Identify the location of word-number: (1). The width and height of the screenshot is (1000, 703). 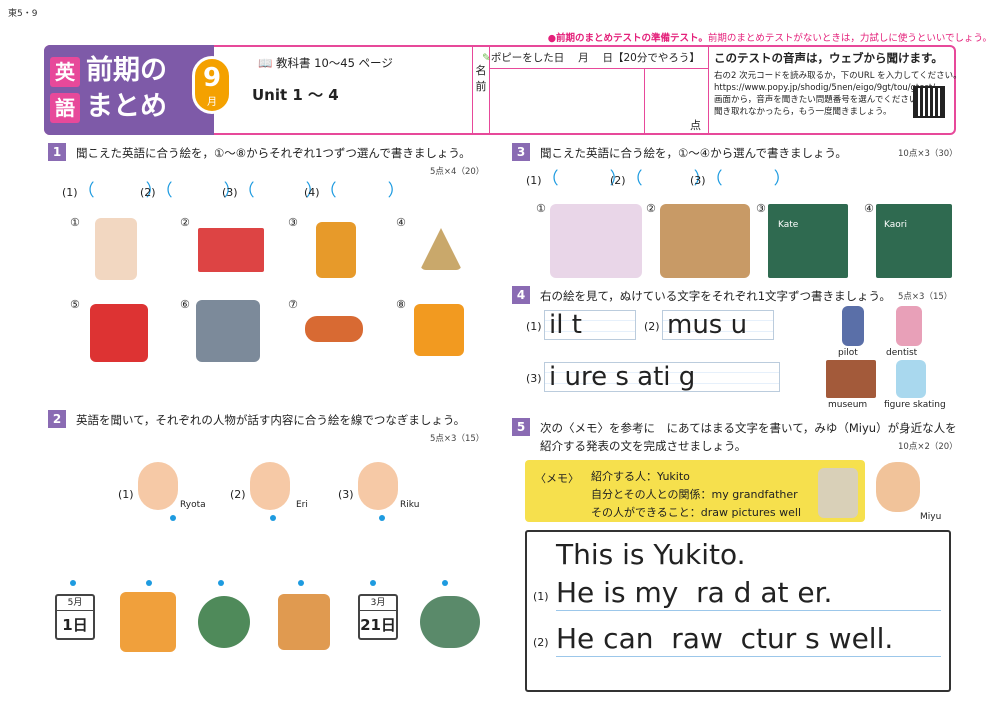
(534, 326).